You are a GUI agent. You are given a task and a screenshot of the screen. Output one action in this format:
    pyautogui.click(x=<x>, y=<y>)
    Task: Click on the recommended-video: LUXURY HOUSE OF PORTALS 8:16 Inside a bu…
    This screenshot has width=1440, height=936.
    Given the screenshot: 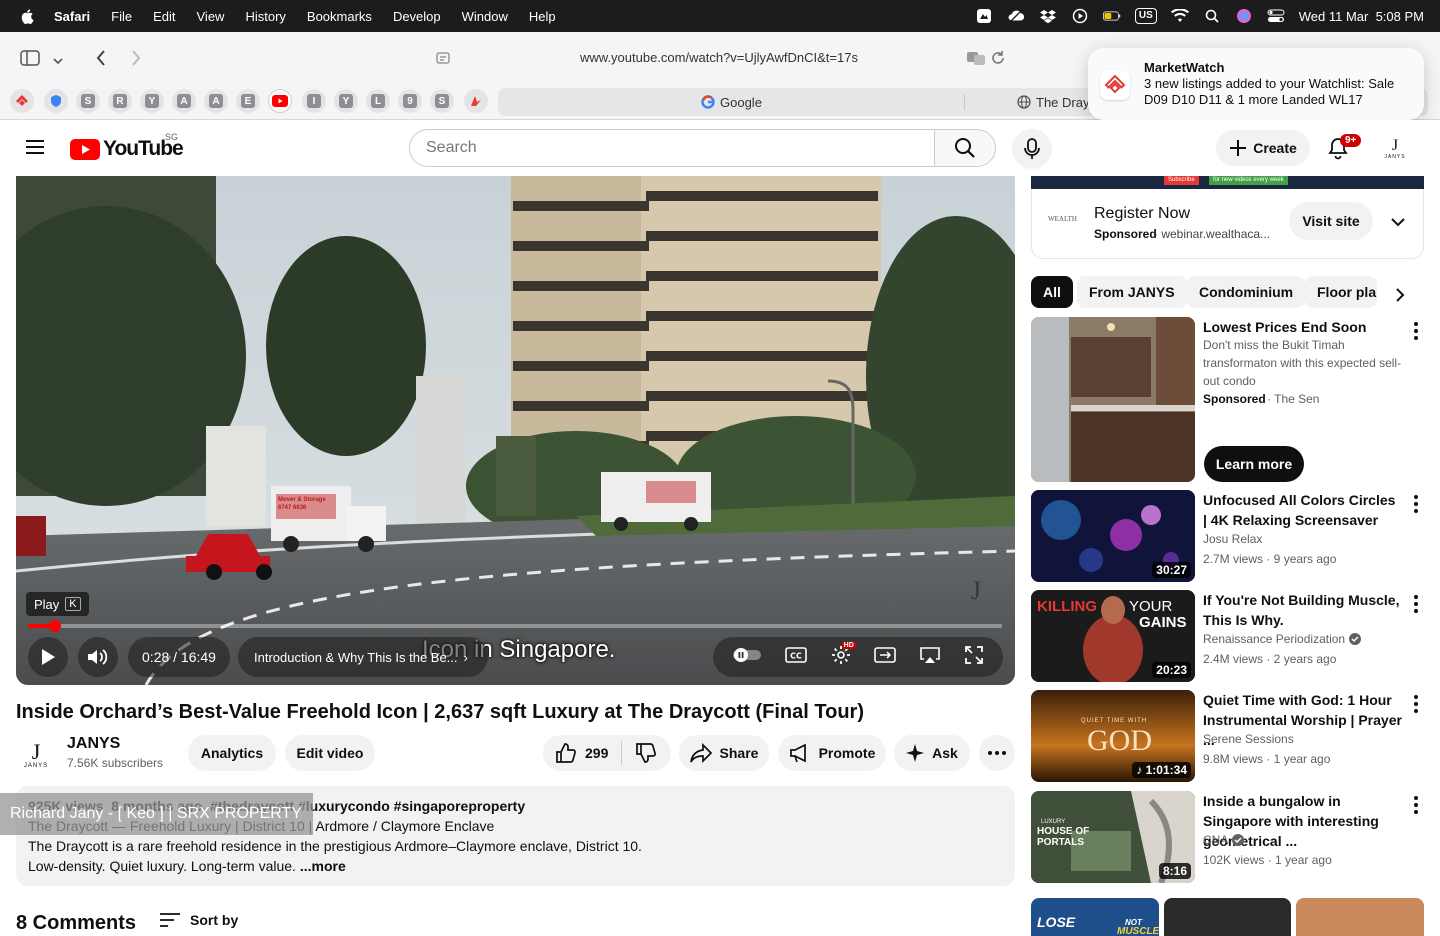 What is the action you would take?
    pyautogui.click(x=1231, y=837)
    